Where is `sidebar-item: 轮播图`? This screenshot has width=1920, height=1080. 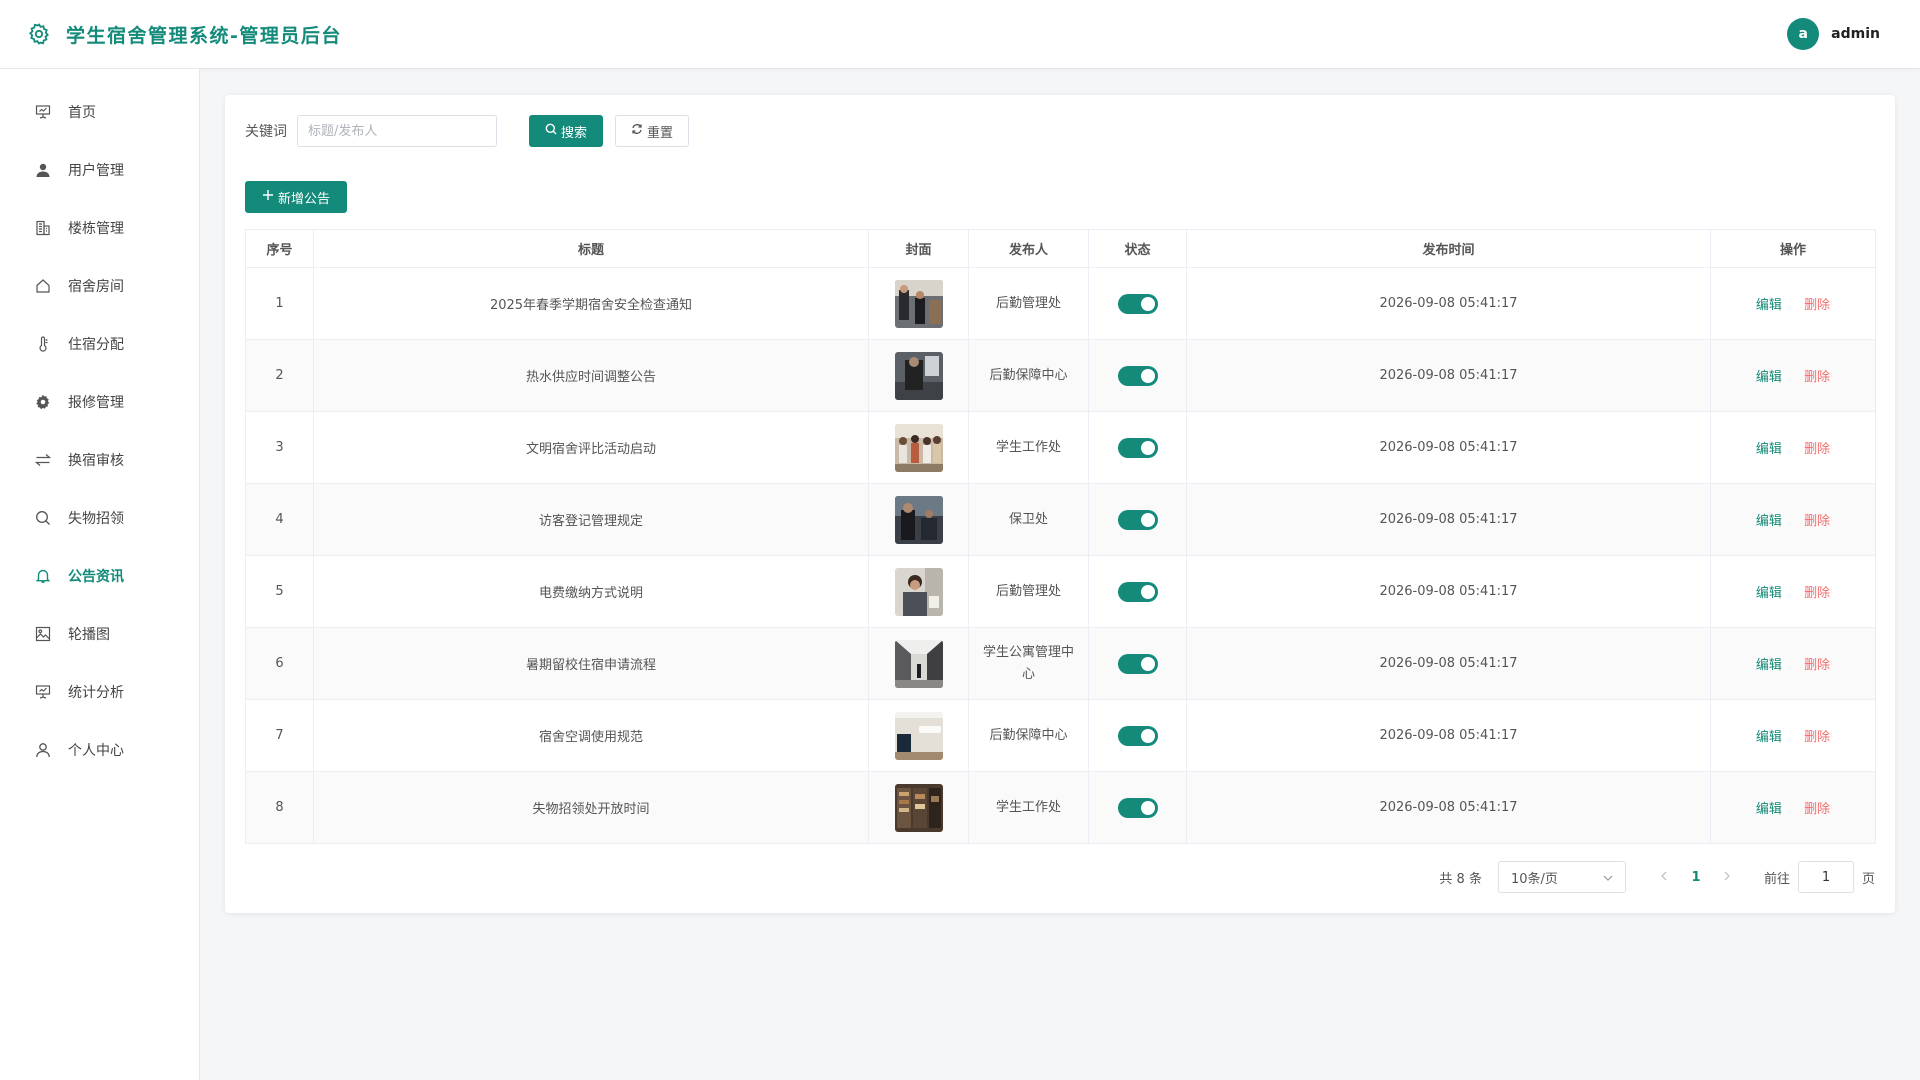
sidebar-item: 轮播图 is located at coordinates (99, 634).